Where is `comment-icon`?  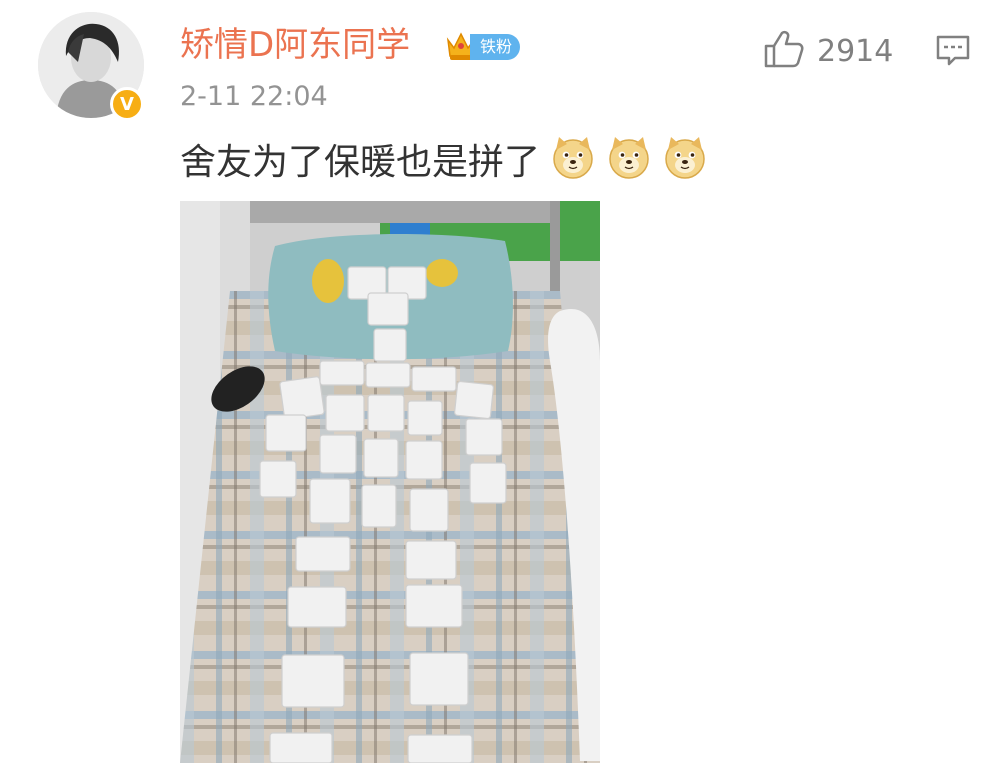 comment-icon is located at coordinates (953, 53).